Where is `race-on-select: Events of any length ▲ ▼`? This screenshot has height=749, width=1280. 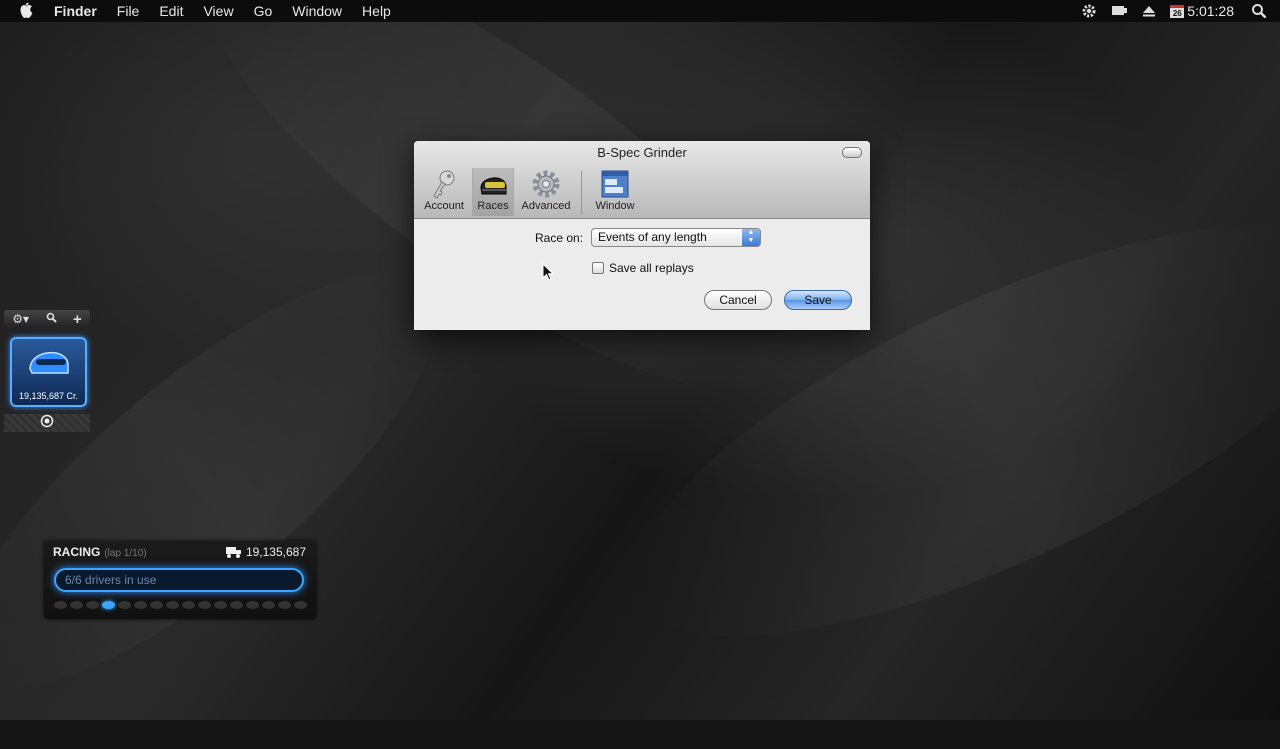 race-on-select: Events of any length ▲ ▼ is located at coordinates (676, 237).